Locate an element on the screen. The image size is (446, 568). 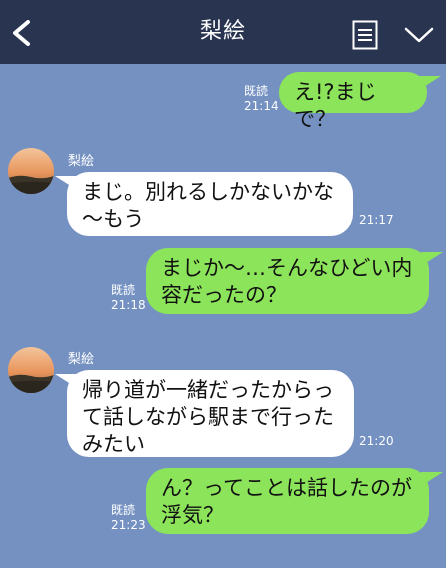
outgoing-message-bubble: え!?まじで？ is located at coordinates (353, 101).